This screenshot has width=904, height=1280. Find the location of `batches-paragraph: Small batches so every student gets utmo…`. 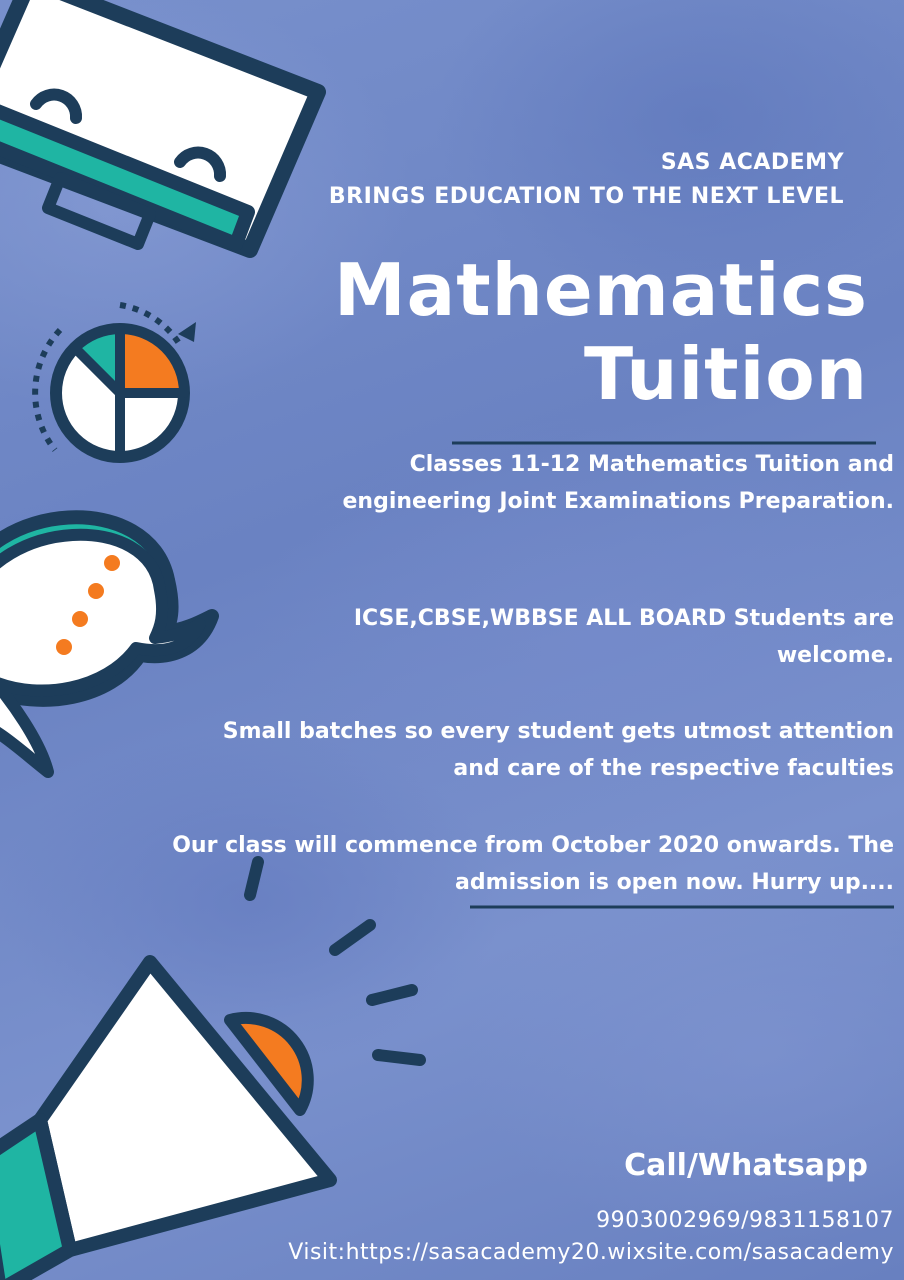

batches-paragraph: Small batches so every student gets utmo… is located at coordinates (558, 750).